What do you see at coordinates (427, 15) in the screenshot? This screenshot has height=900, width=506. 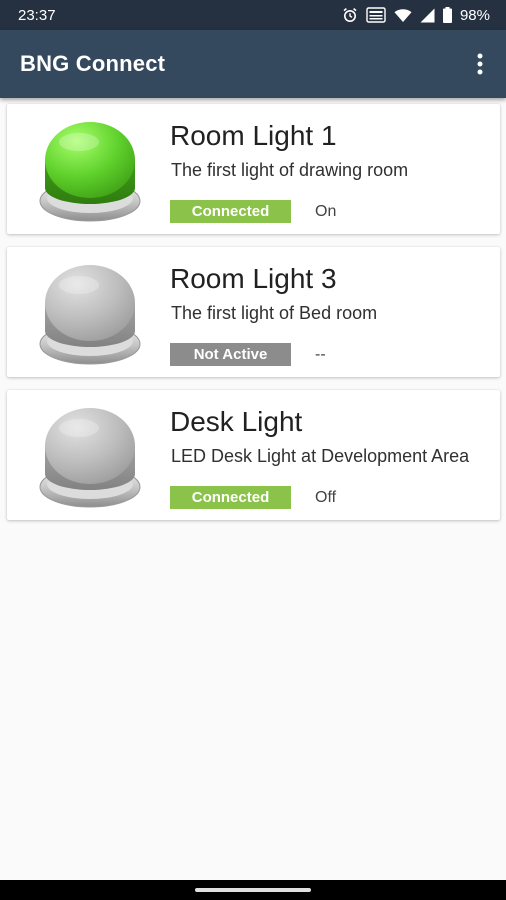 I see `signal-icon` at bounding box center [427, 15].